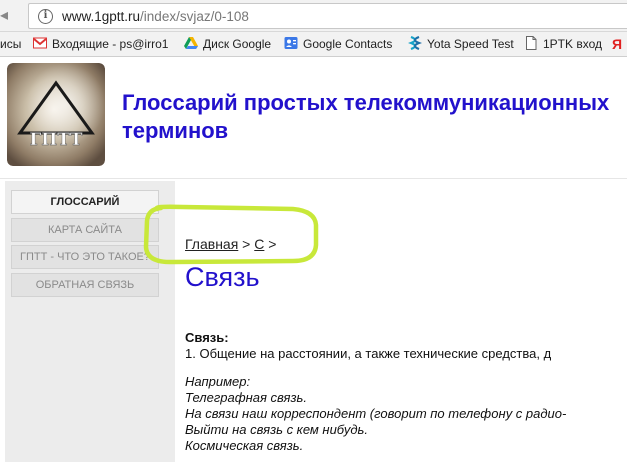 The width and height of the screenshot is (627, 462). Describe the element at coordinates (461, 44) in the screenshot. I see `bookmark-yota-speed-test: Yota Speed Test` at that location.